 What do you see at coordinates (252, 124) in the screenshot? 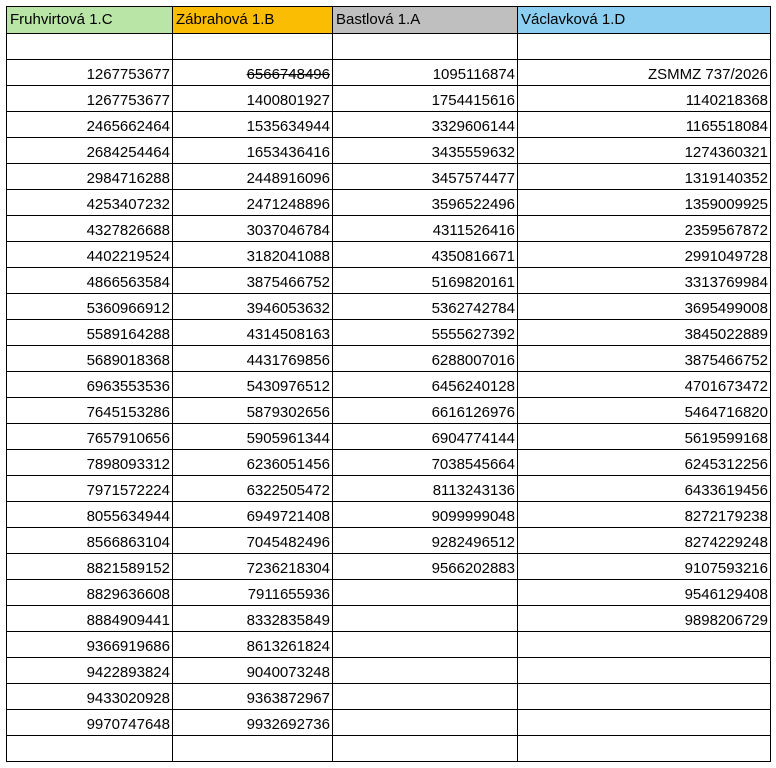
I see `table-cell: 1535634944` at bounding box center [252, 124].